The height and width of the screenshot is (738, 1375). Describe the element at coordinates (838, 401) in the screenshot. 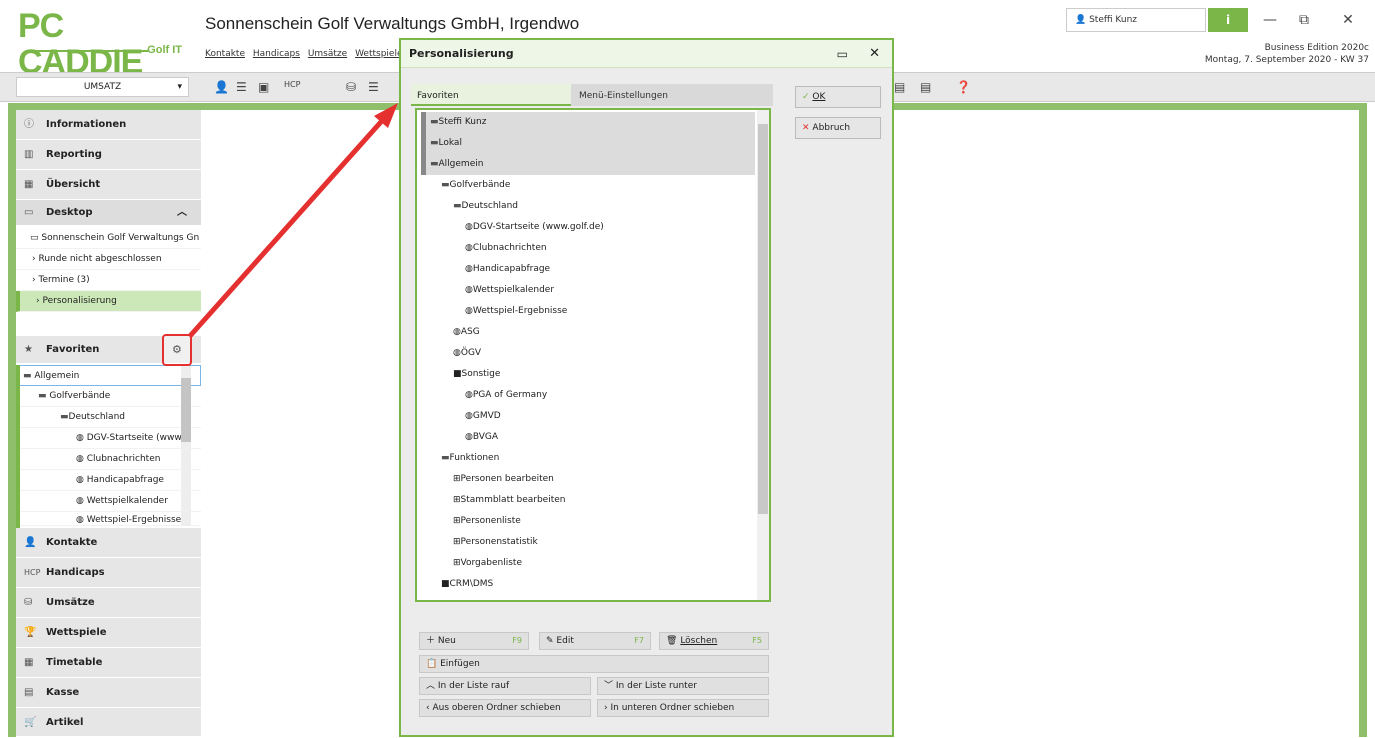

I see `dialog-button-panel` at that location.